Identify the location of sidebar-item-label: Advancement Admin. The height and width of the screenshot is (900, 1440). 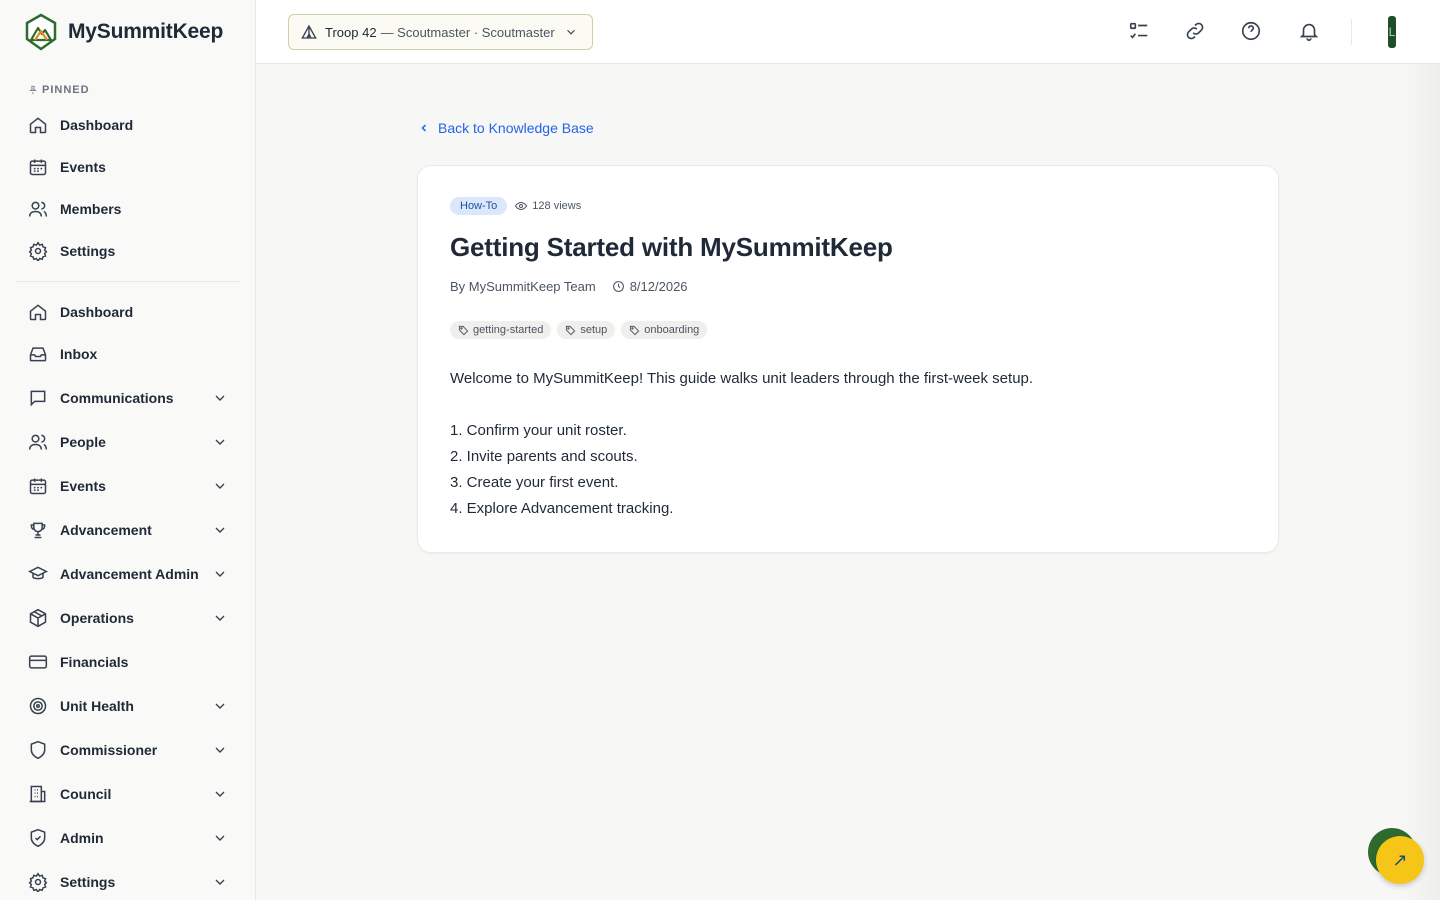
(129, 574).